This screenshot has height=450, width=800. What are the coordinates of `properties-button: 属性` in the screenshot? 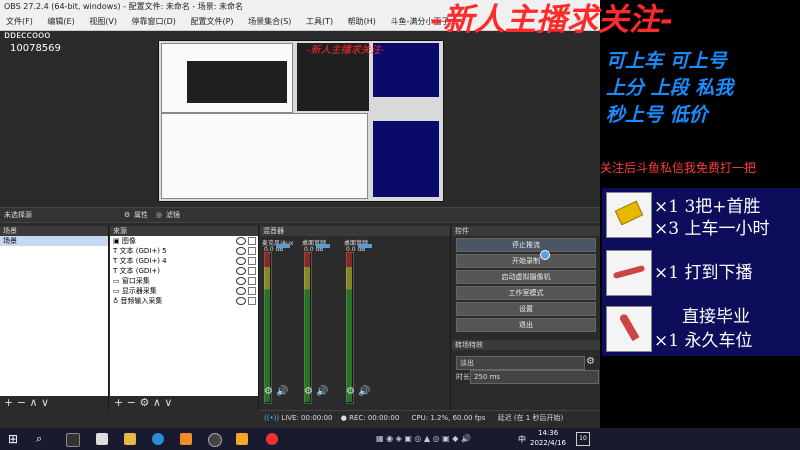 It's located at (141, 215).